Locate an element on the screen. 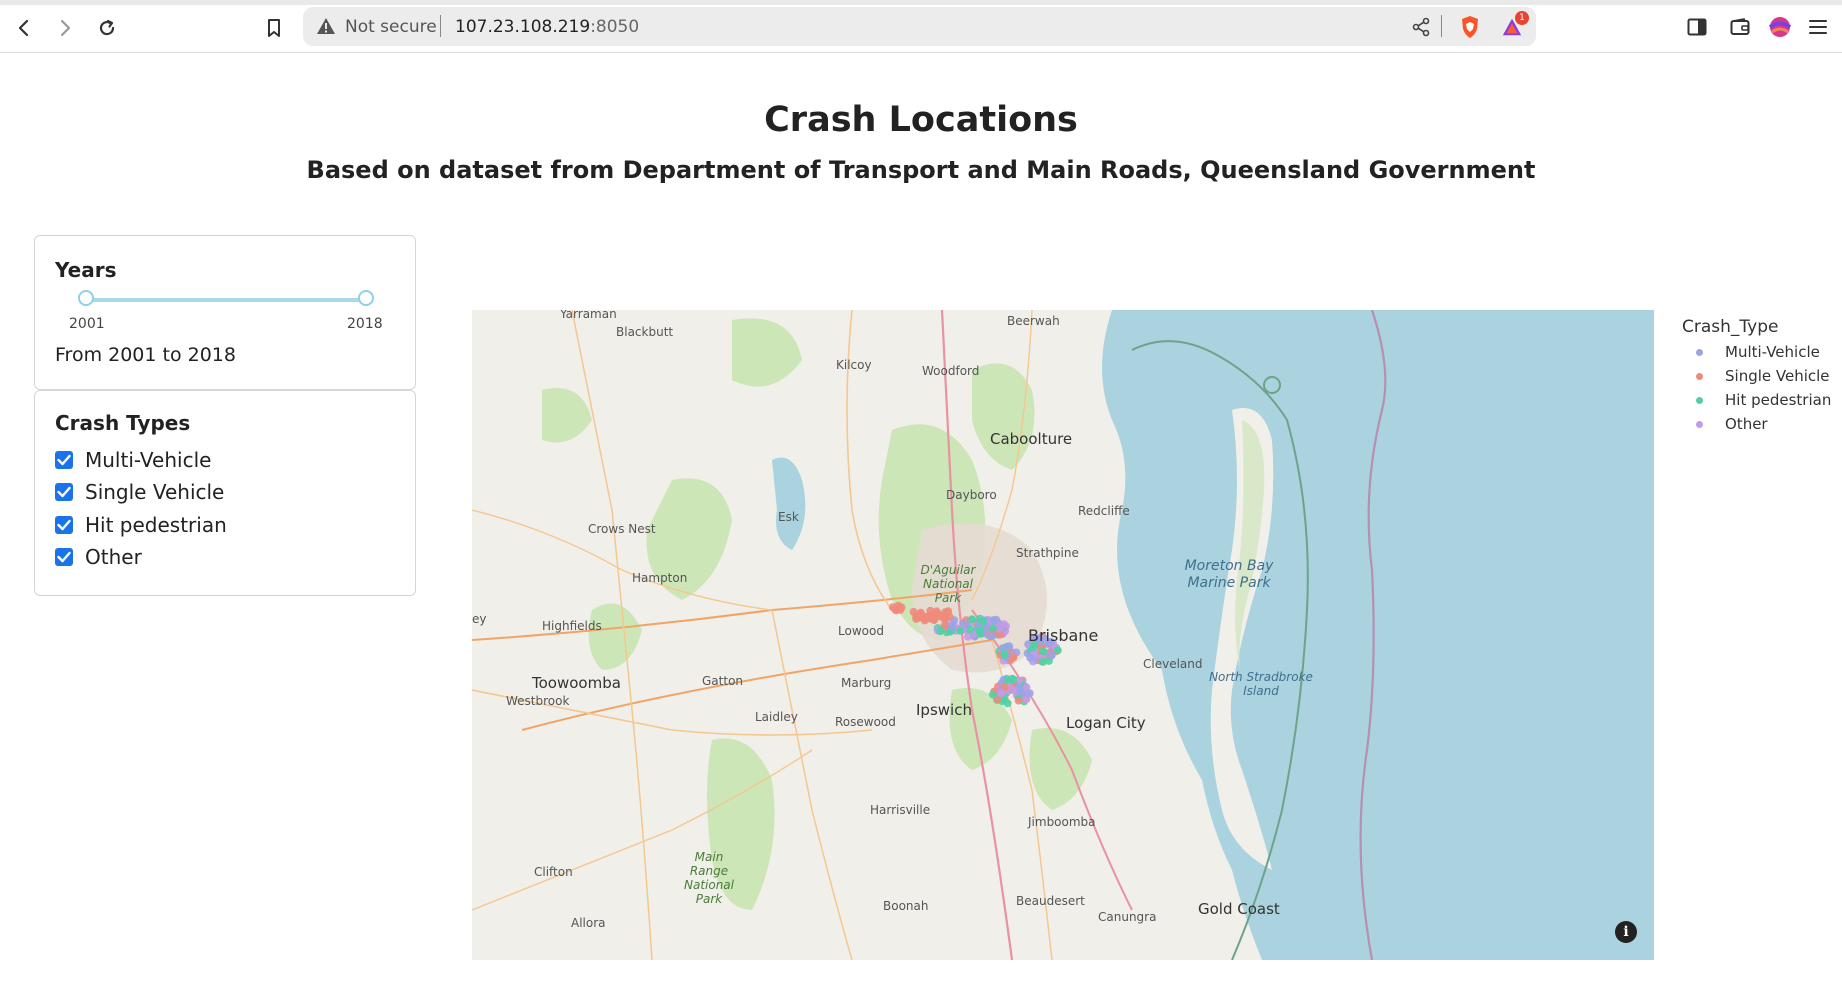  legend-item-multi-vehicle: Multi-Vehicle is located at coordinates (1758, 352).